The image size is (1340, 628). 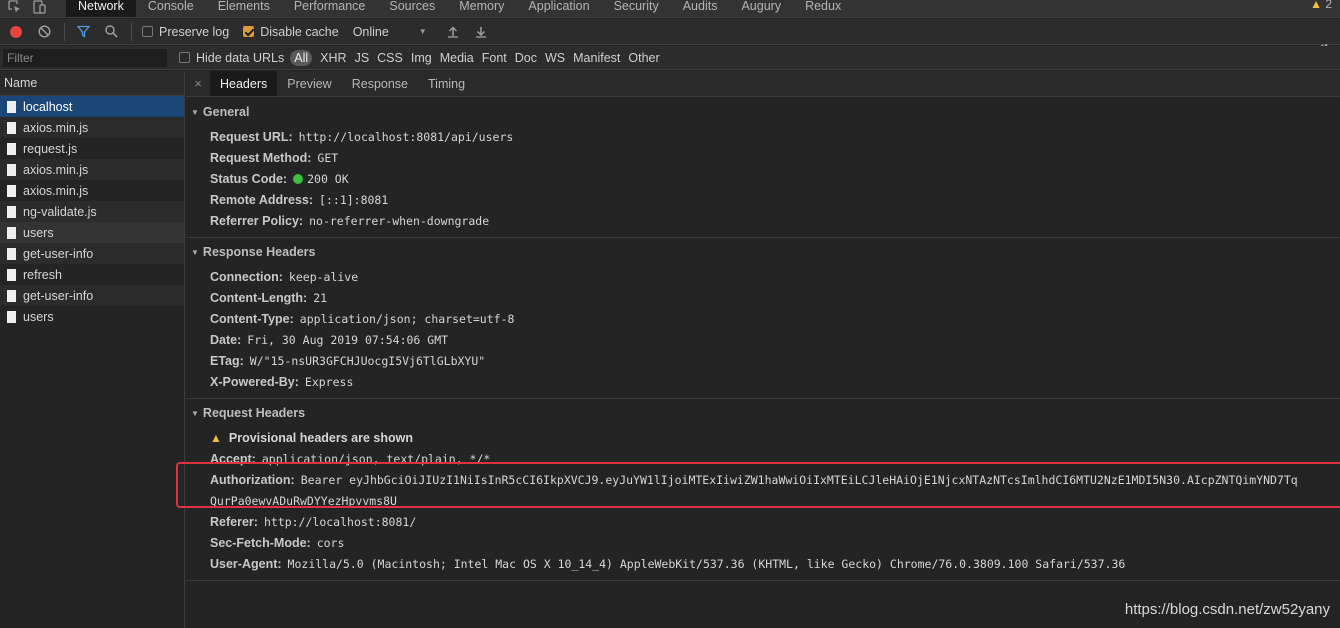 I want to click on header-value: Express, so click(x=329, y=381).